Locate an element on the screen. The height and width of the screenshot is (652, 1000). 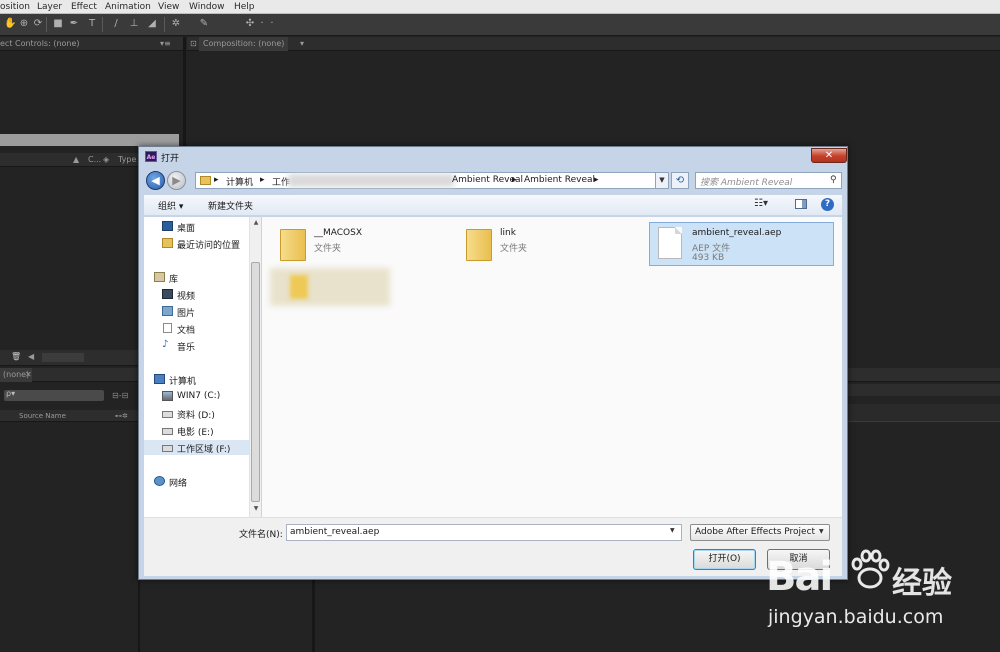
timeline-ruler is located at coordinates (924, 390).